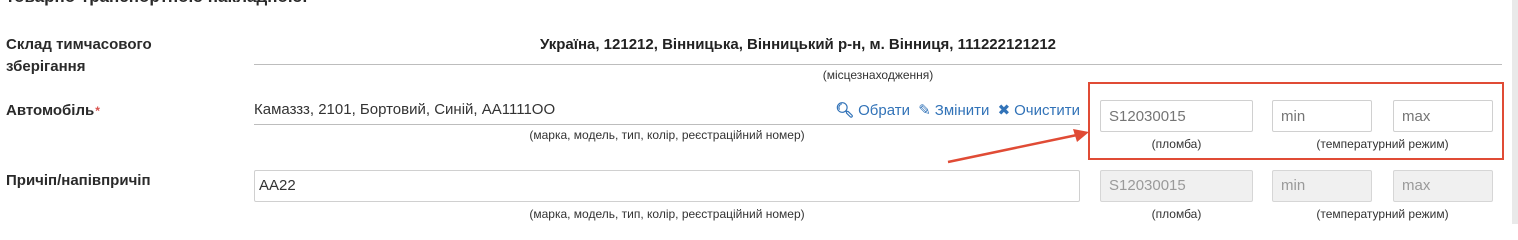  I want to click on required-mark: *, so click(97, 111).